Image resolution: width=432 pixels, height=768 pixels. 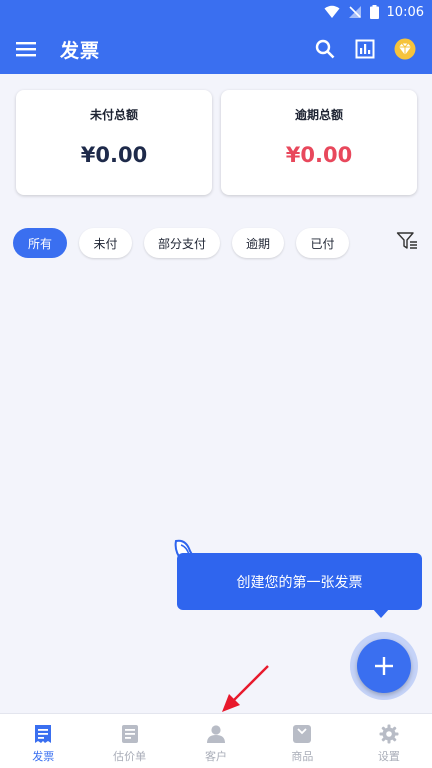 I want to click on filter-chips: 所有 未付 部分支付 逾期 已付, so click(x=181, y=243).